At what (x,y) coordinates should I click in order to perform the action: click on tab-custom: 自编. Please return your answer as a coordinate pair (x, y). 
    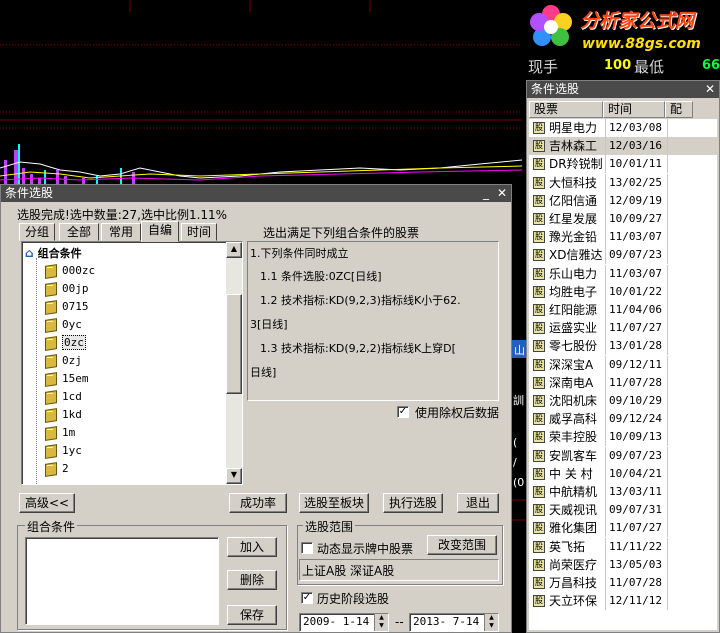
    Looking at the image, I should click on (160, 231).